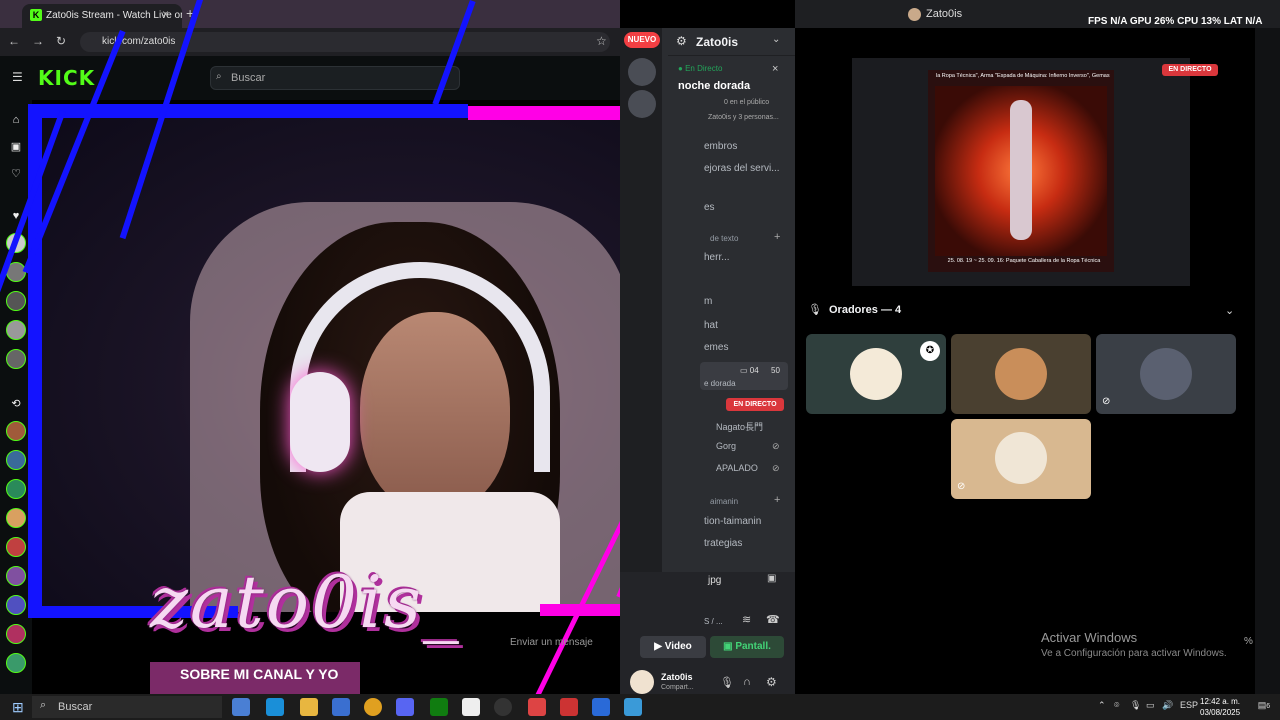 The image size is (1280, 720). Describe the element at coordinates (1175, 21) in the screenshot. I see `performance-overlay: FPS N/A GPU 26% CPU 13% LAT N/A` at that location.